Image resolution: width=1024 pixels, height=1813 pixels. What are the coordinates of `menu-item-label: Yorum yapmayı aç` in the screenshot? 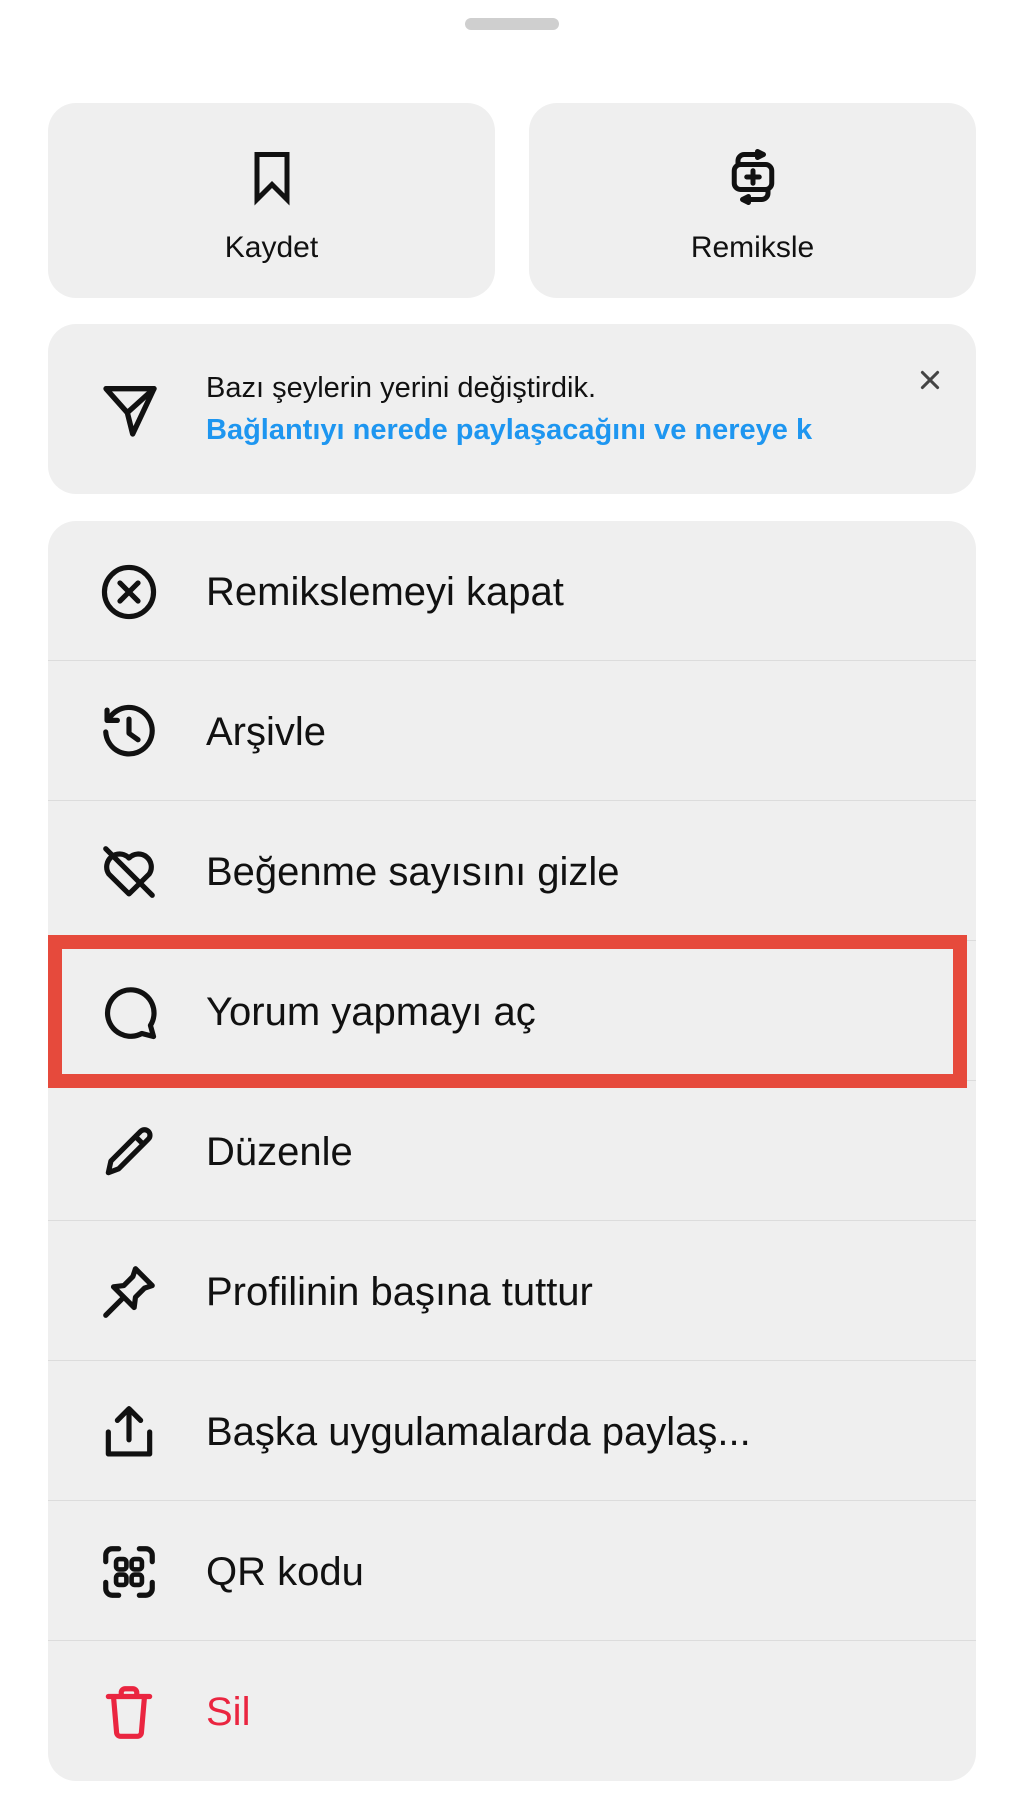 It's located at (371, 1012).